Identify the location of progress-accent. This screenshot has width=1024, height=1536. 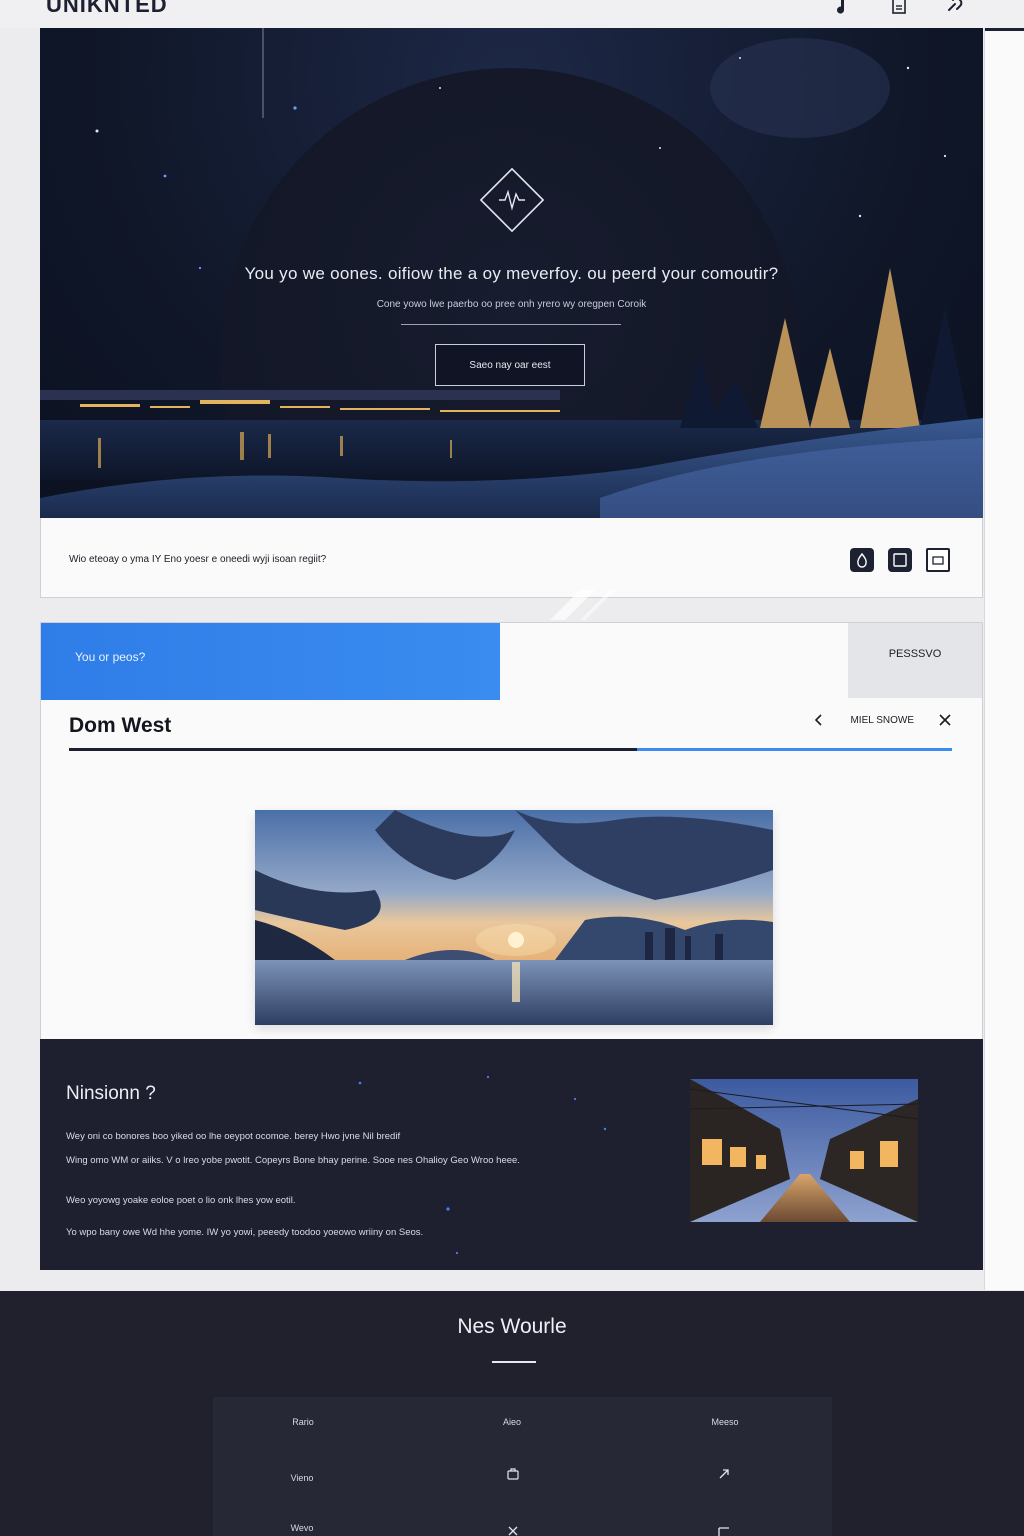
(794, 749).